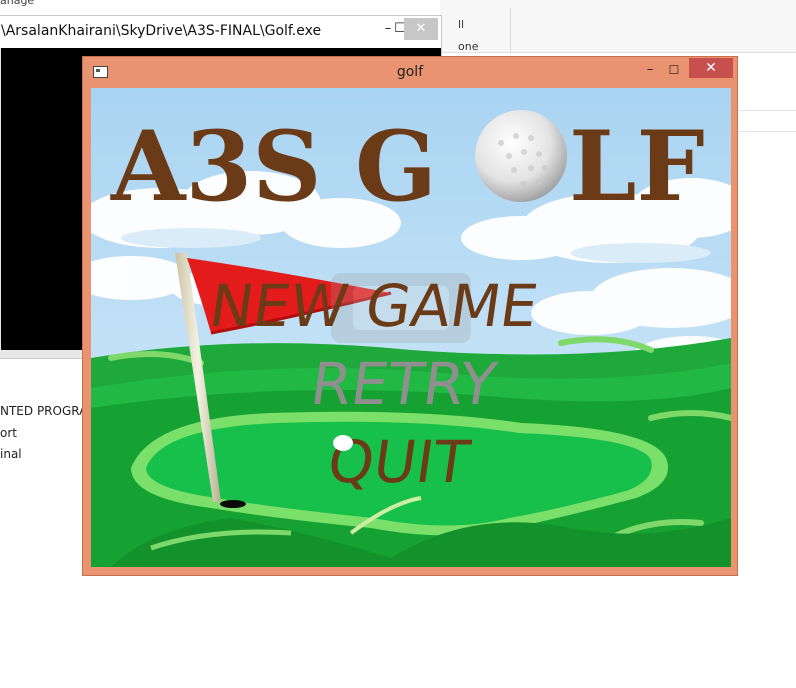 This screenshot has height=688, width=796. I want to click on game-logo-right: LF, so click(637, 166).